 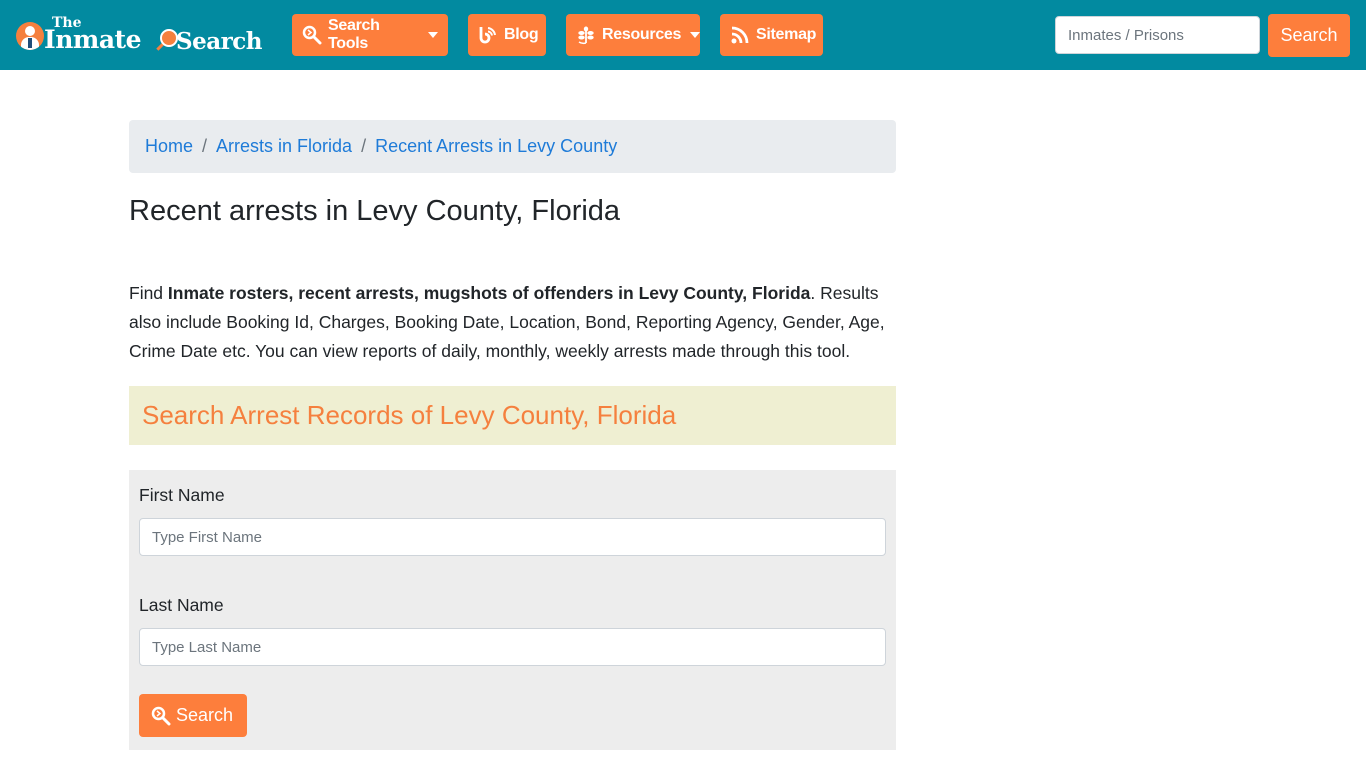 What do you see at coordinates (642, 34) in the screenshot?
I see `nav-resources-label: Resources` at bounding box center [642, 34].